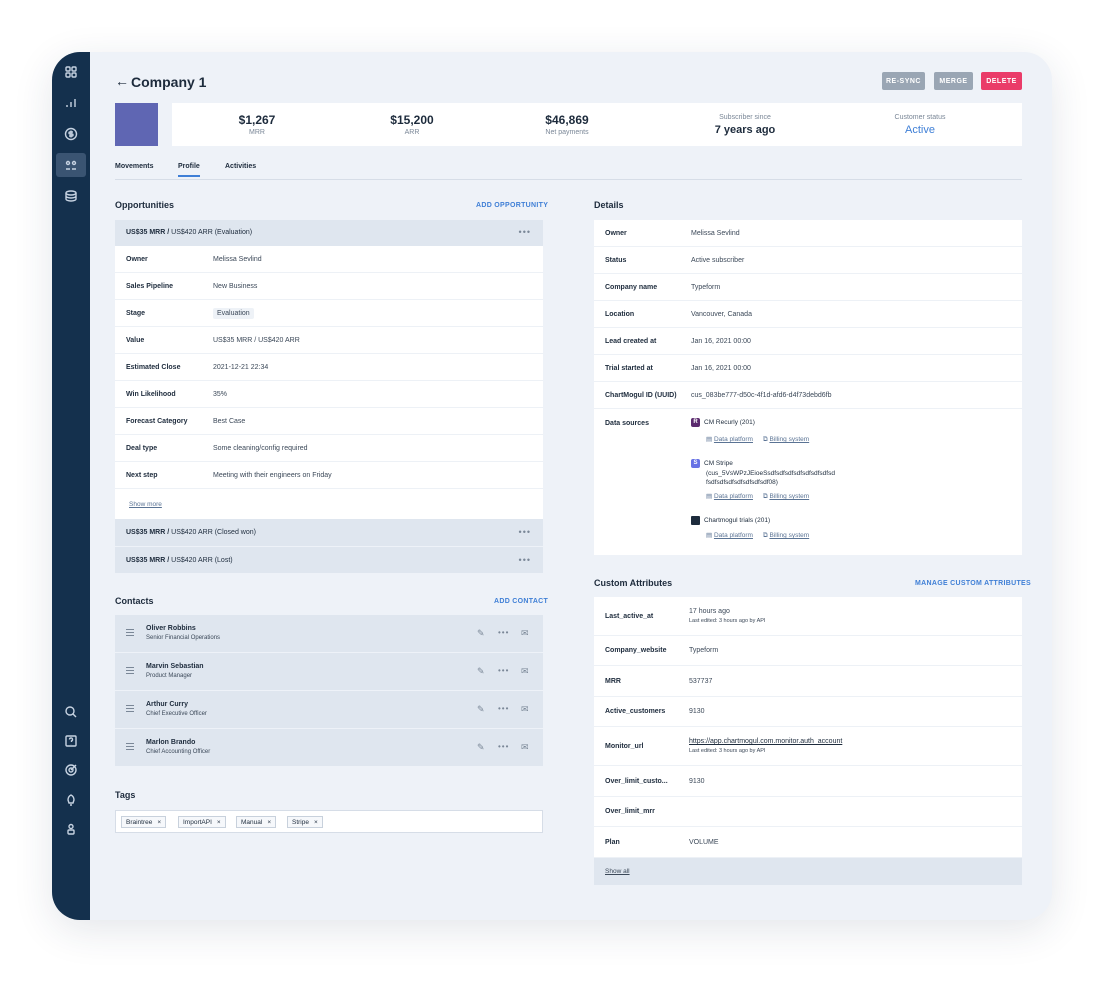 Image resolution: width=1120 pixels, height=988 pixels. Describe the element at coordinates (272, 475) in the screenshot. I see `field-value: Meeting with their engineers on Friday` at that location.